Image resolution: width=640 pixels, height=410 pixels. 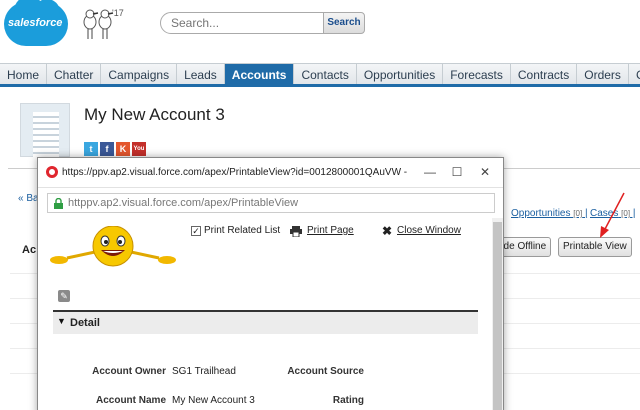 What do you see at coordinates (430, 172) in the screenshot?
I see `minimize-button: —` at bounding box center [430, 172].